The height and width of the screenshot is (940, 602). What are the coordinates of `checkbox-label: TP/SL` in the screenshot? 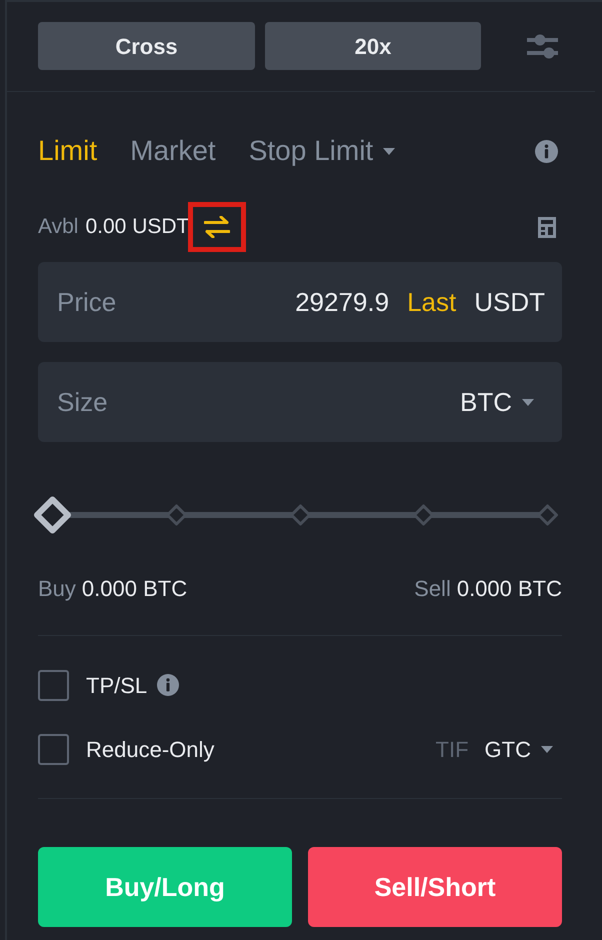 It's located at (117, 685).